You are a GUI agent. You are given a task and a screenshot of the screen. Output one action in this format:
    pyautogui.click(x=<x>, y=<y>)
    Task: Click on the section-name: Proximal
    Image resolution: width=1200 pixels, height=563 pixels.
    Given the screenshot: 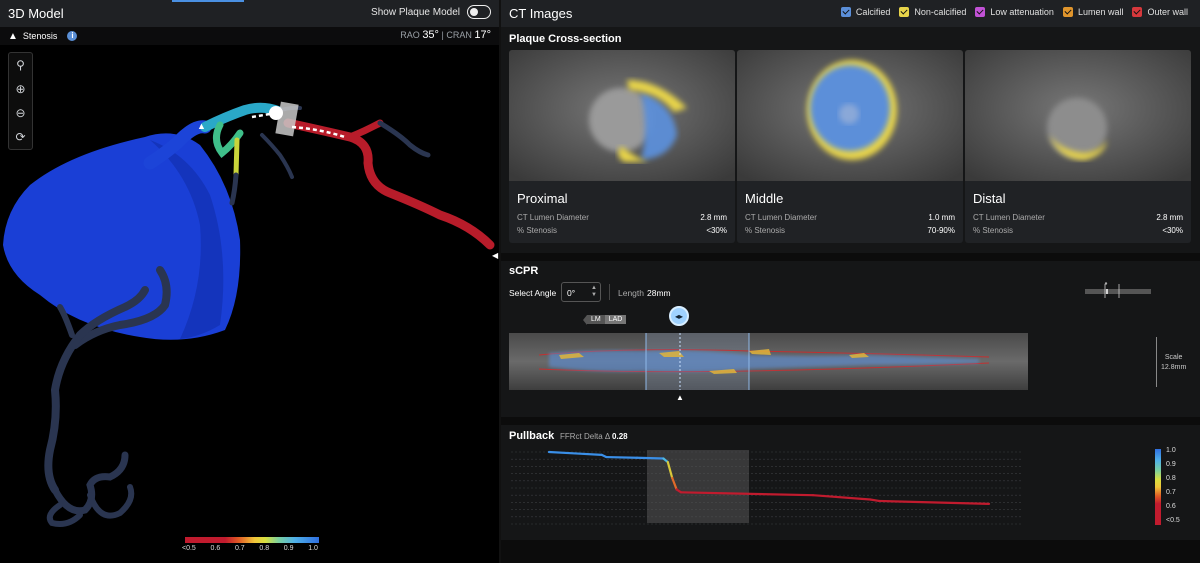 What is the action you would take?
    pyautogui.click(x=542, y=198)
    